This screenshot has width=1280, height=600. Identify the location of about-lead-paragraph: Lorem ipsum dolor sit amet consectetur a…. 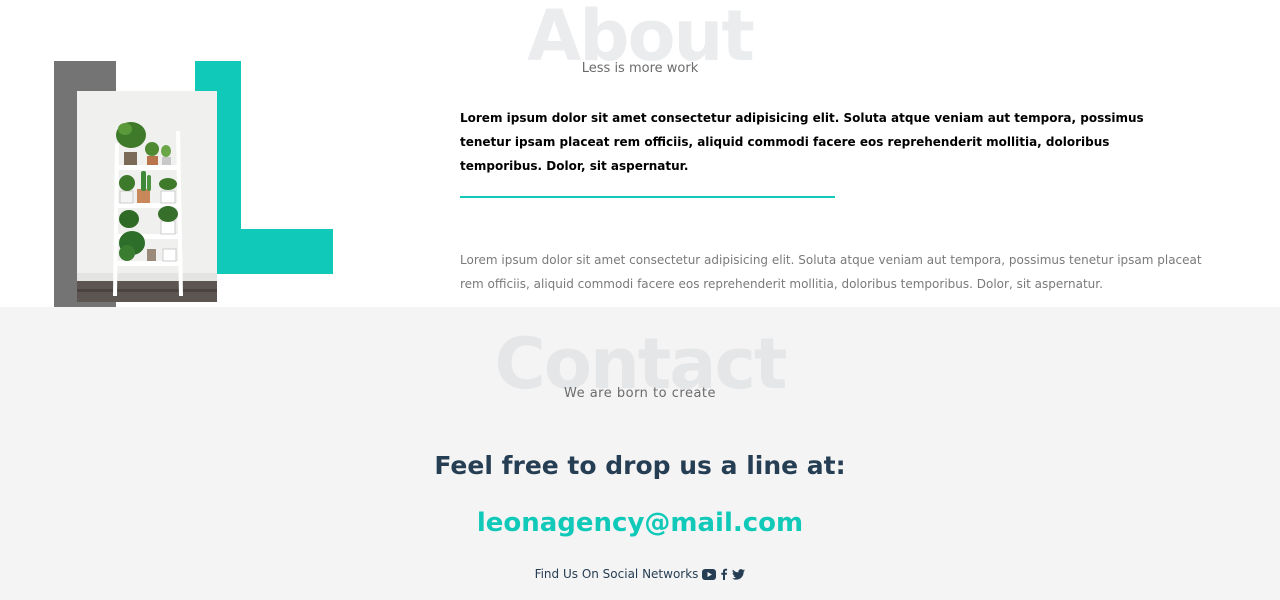
(802, 142).